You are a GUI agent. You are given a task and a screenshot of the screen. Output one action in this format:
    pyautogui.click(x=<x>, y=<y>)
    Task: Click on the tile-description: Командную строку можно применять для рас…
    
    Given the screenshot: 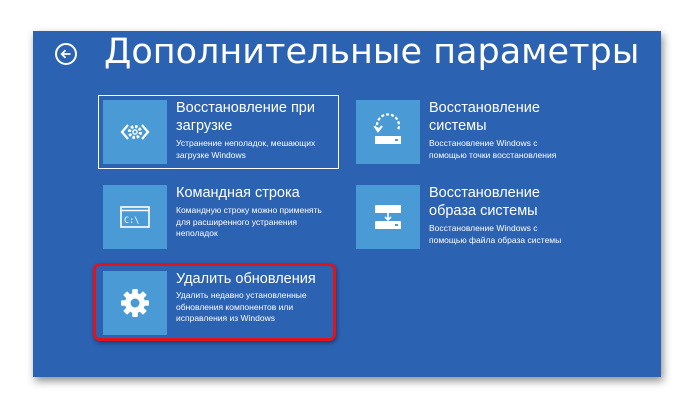 What is the action you would take?
    pyautogui.click(x=249, y=221)
    